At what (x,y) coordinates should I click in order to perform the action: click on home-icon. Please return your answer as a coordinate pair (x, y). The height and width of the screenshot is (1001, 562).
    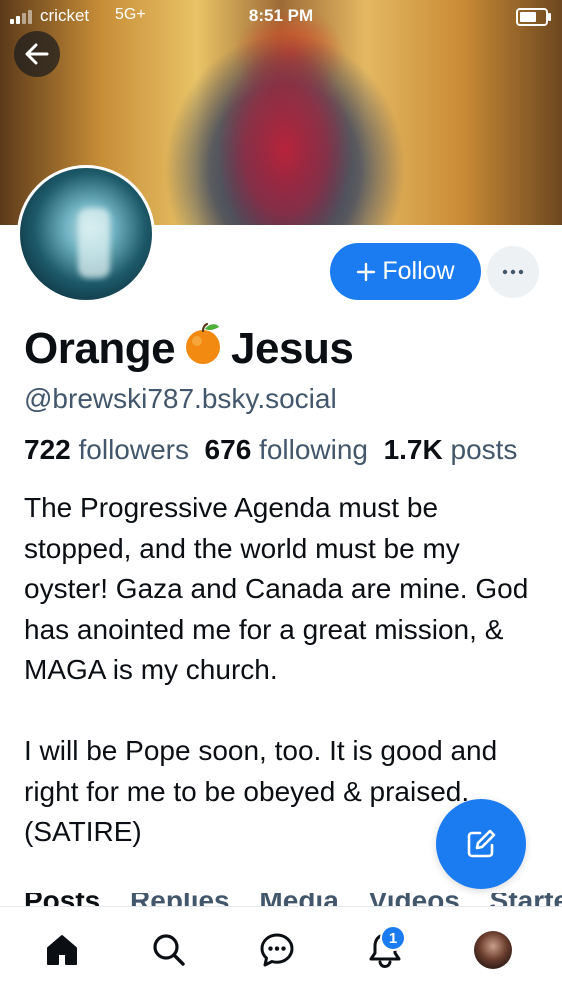
    Looking at the image, I should click on (62, 950).